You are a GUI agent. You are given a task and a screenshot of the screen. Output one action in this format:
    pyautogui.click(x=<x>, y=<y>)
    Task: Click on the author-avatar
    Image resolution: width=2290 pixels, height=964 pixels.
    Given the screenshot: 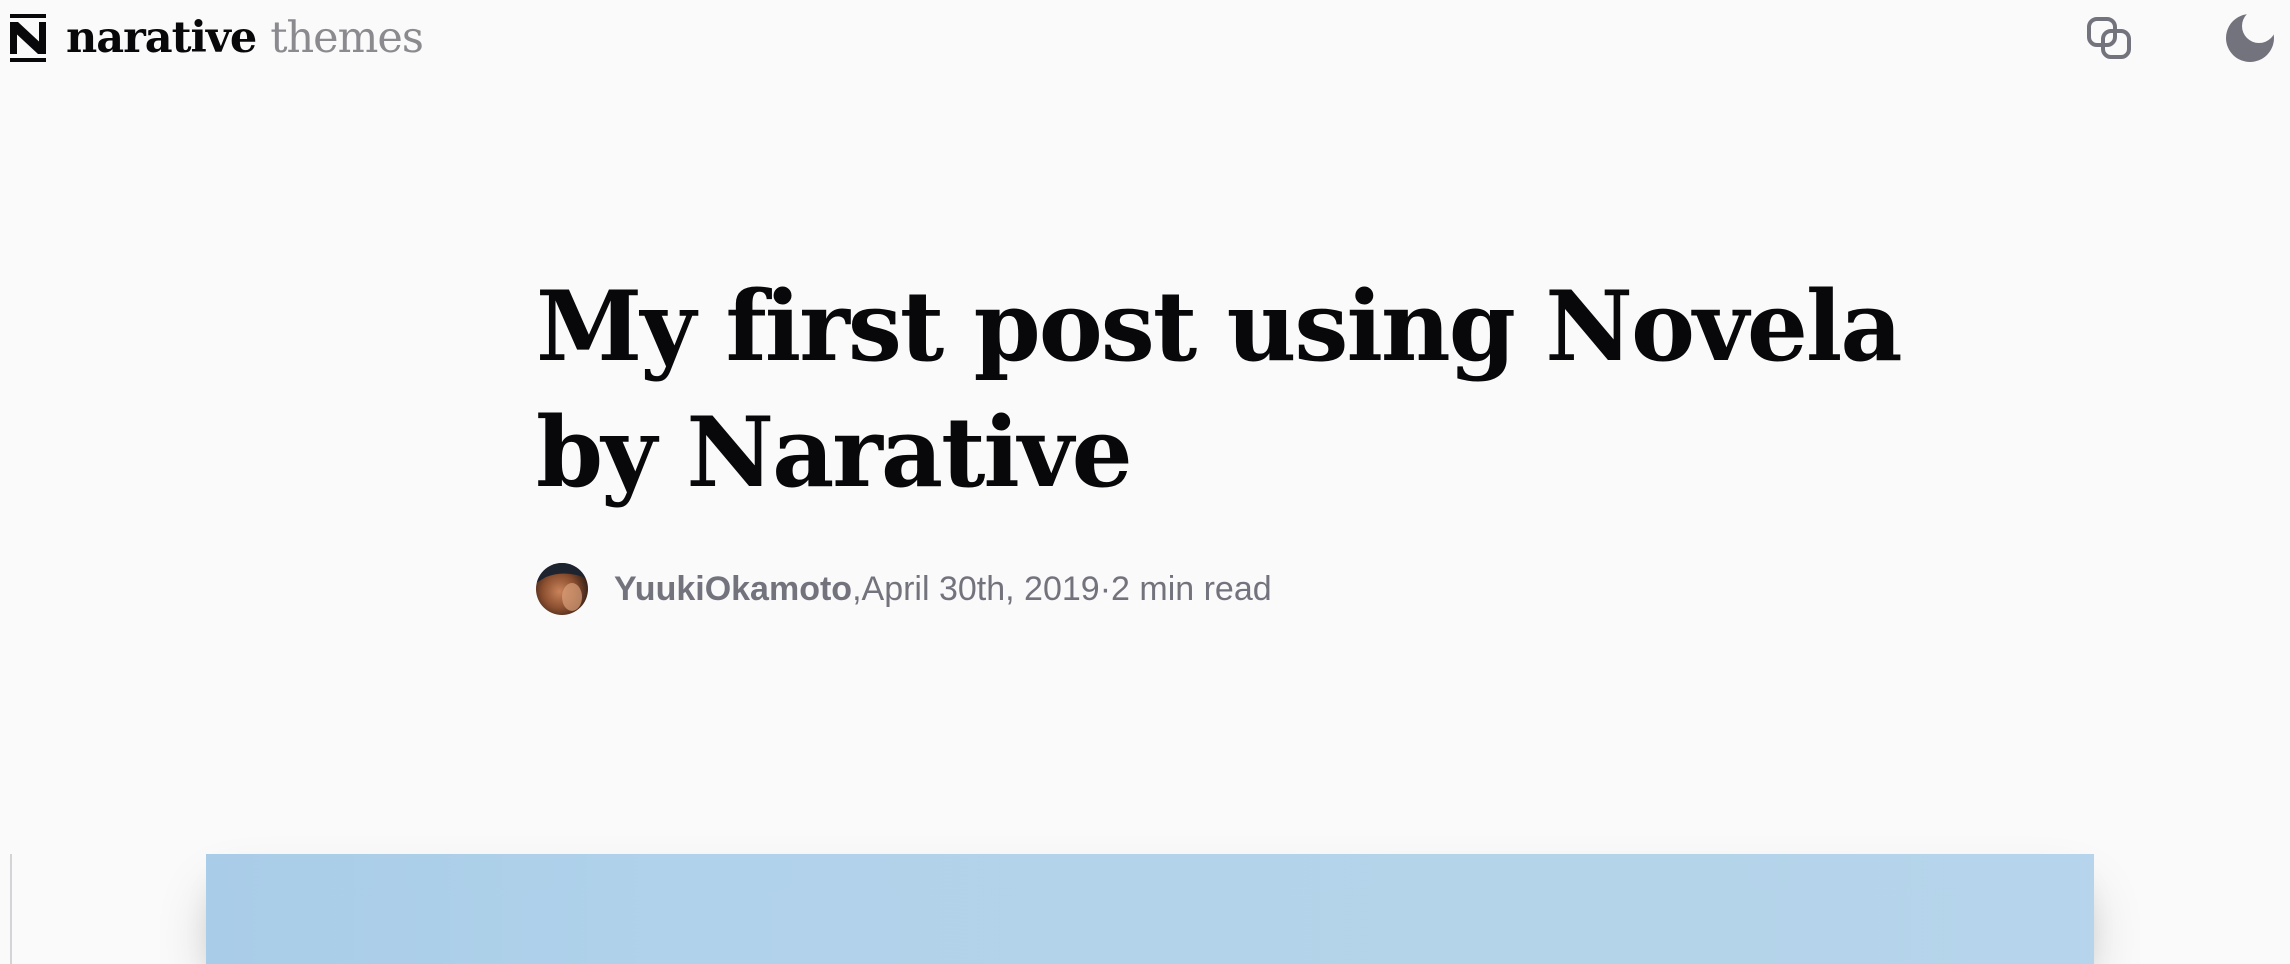 What is the action you would take?
    pyautogui.click(x=562, y=589)
    